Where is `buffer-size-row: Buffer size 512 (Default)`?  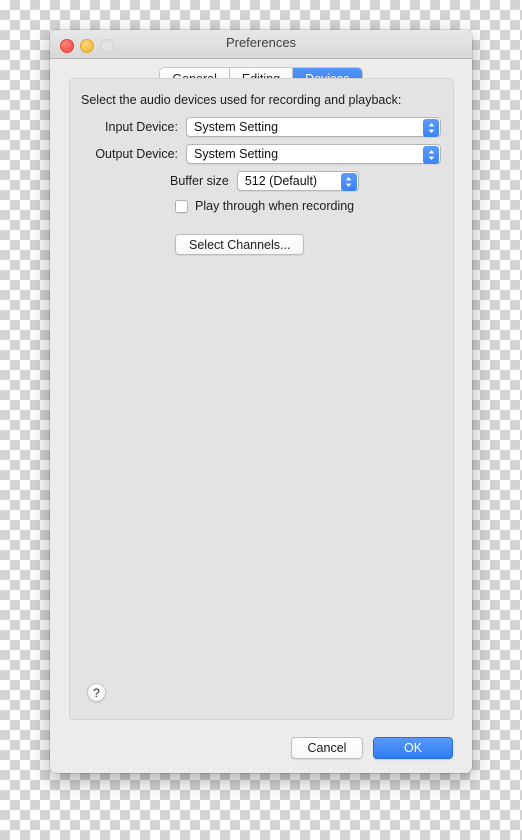 buffer-size-row: Buffer size 512 (Default) is located at coordinates (264, 181).